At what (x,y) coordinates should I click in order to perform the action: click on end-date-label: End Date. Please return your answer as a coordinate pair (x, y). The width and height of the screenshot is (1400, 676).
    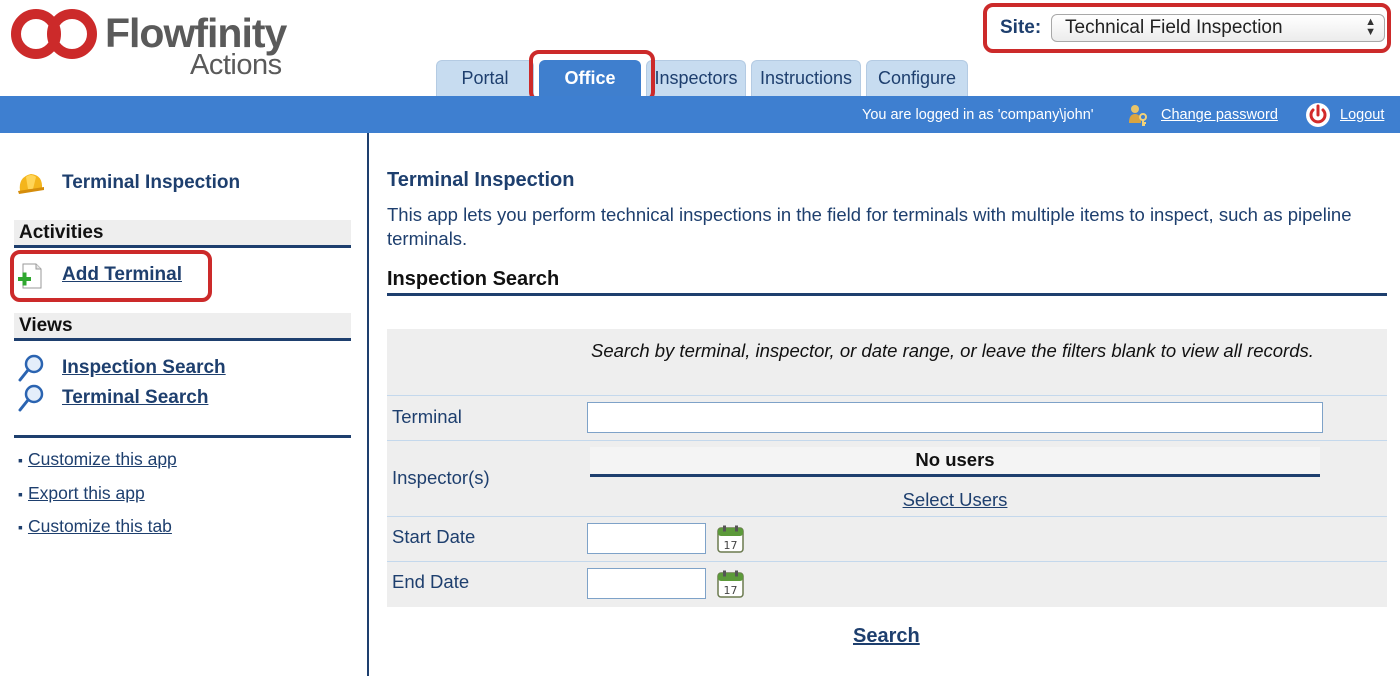
    Looking at the image, I should click on (431, 581).